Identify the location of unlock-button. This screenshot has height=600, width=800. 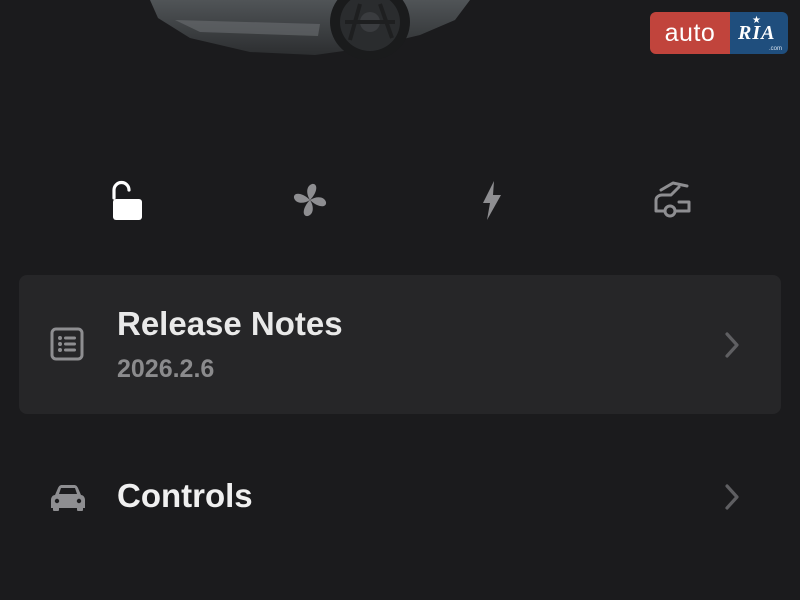
(123, 200).